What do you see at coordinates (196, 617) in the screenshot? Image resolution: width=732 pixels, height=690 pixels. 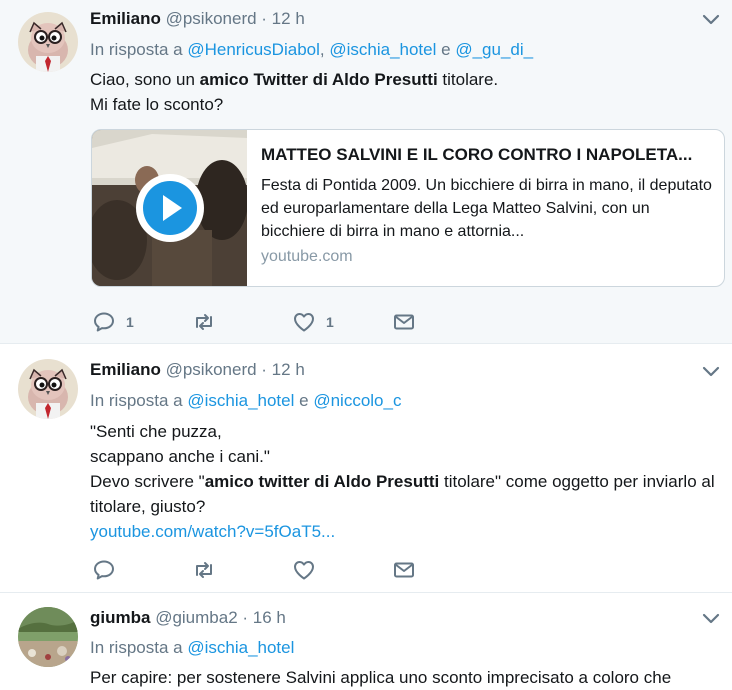 I see `user-handle: @giumba2` at bounding box center [196, 617].